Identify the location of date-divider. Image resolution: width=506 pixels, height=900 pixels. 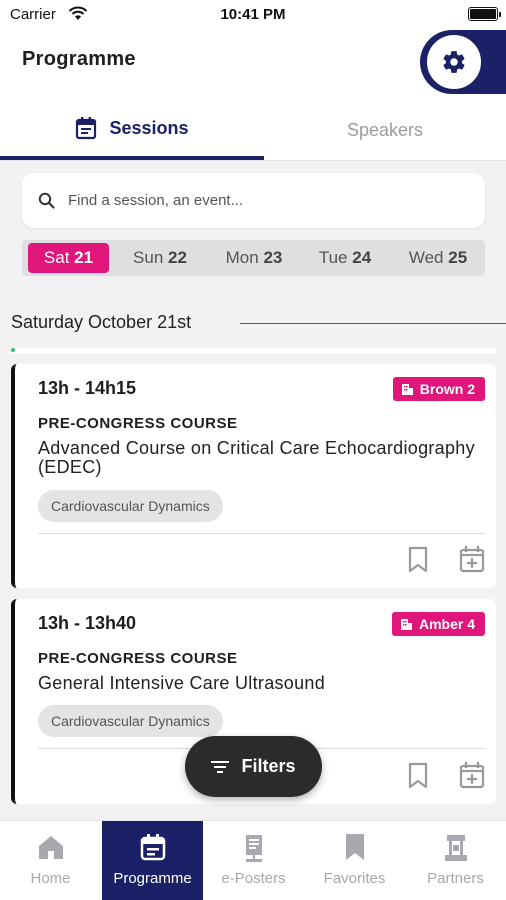
(373, 323).